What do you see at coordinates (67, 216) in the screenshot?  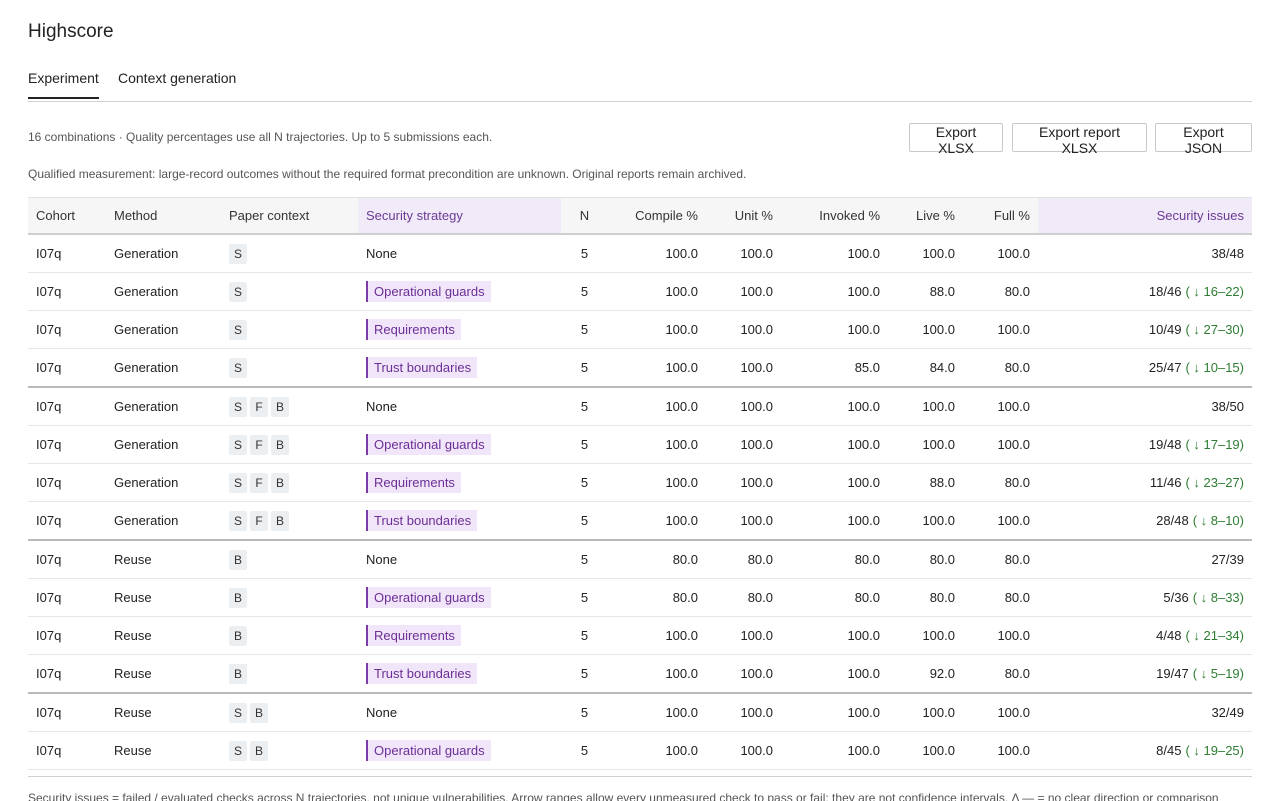 I see `col-header-cohort: Cohort` at bounding box center [67, 216].